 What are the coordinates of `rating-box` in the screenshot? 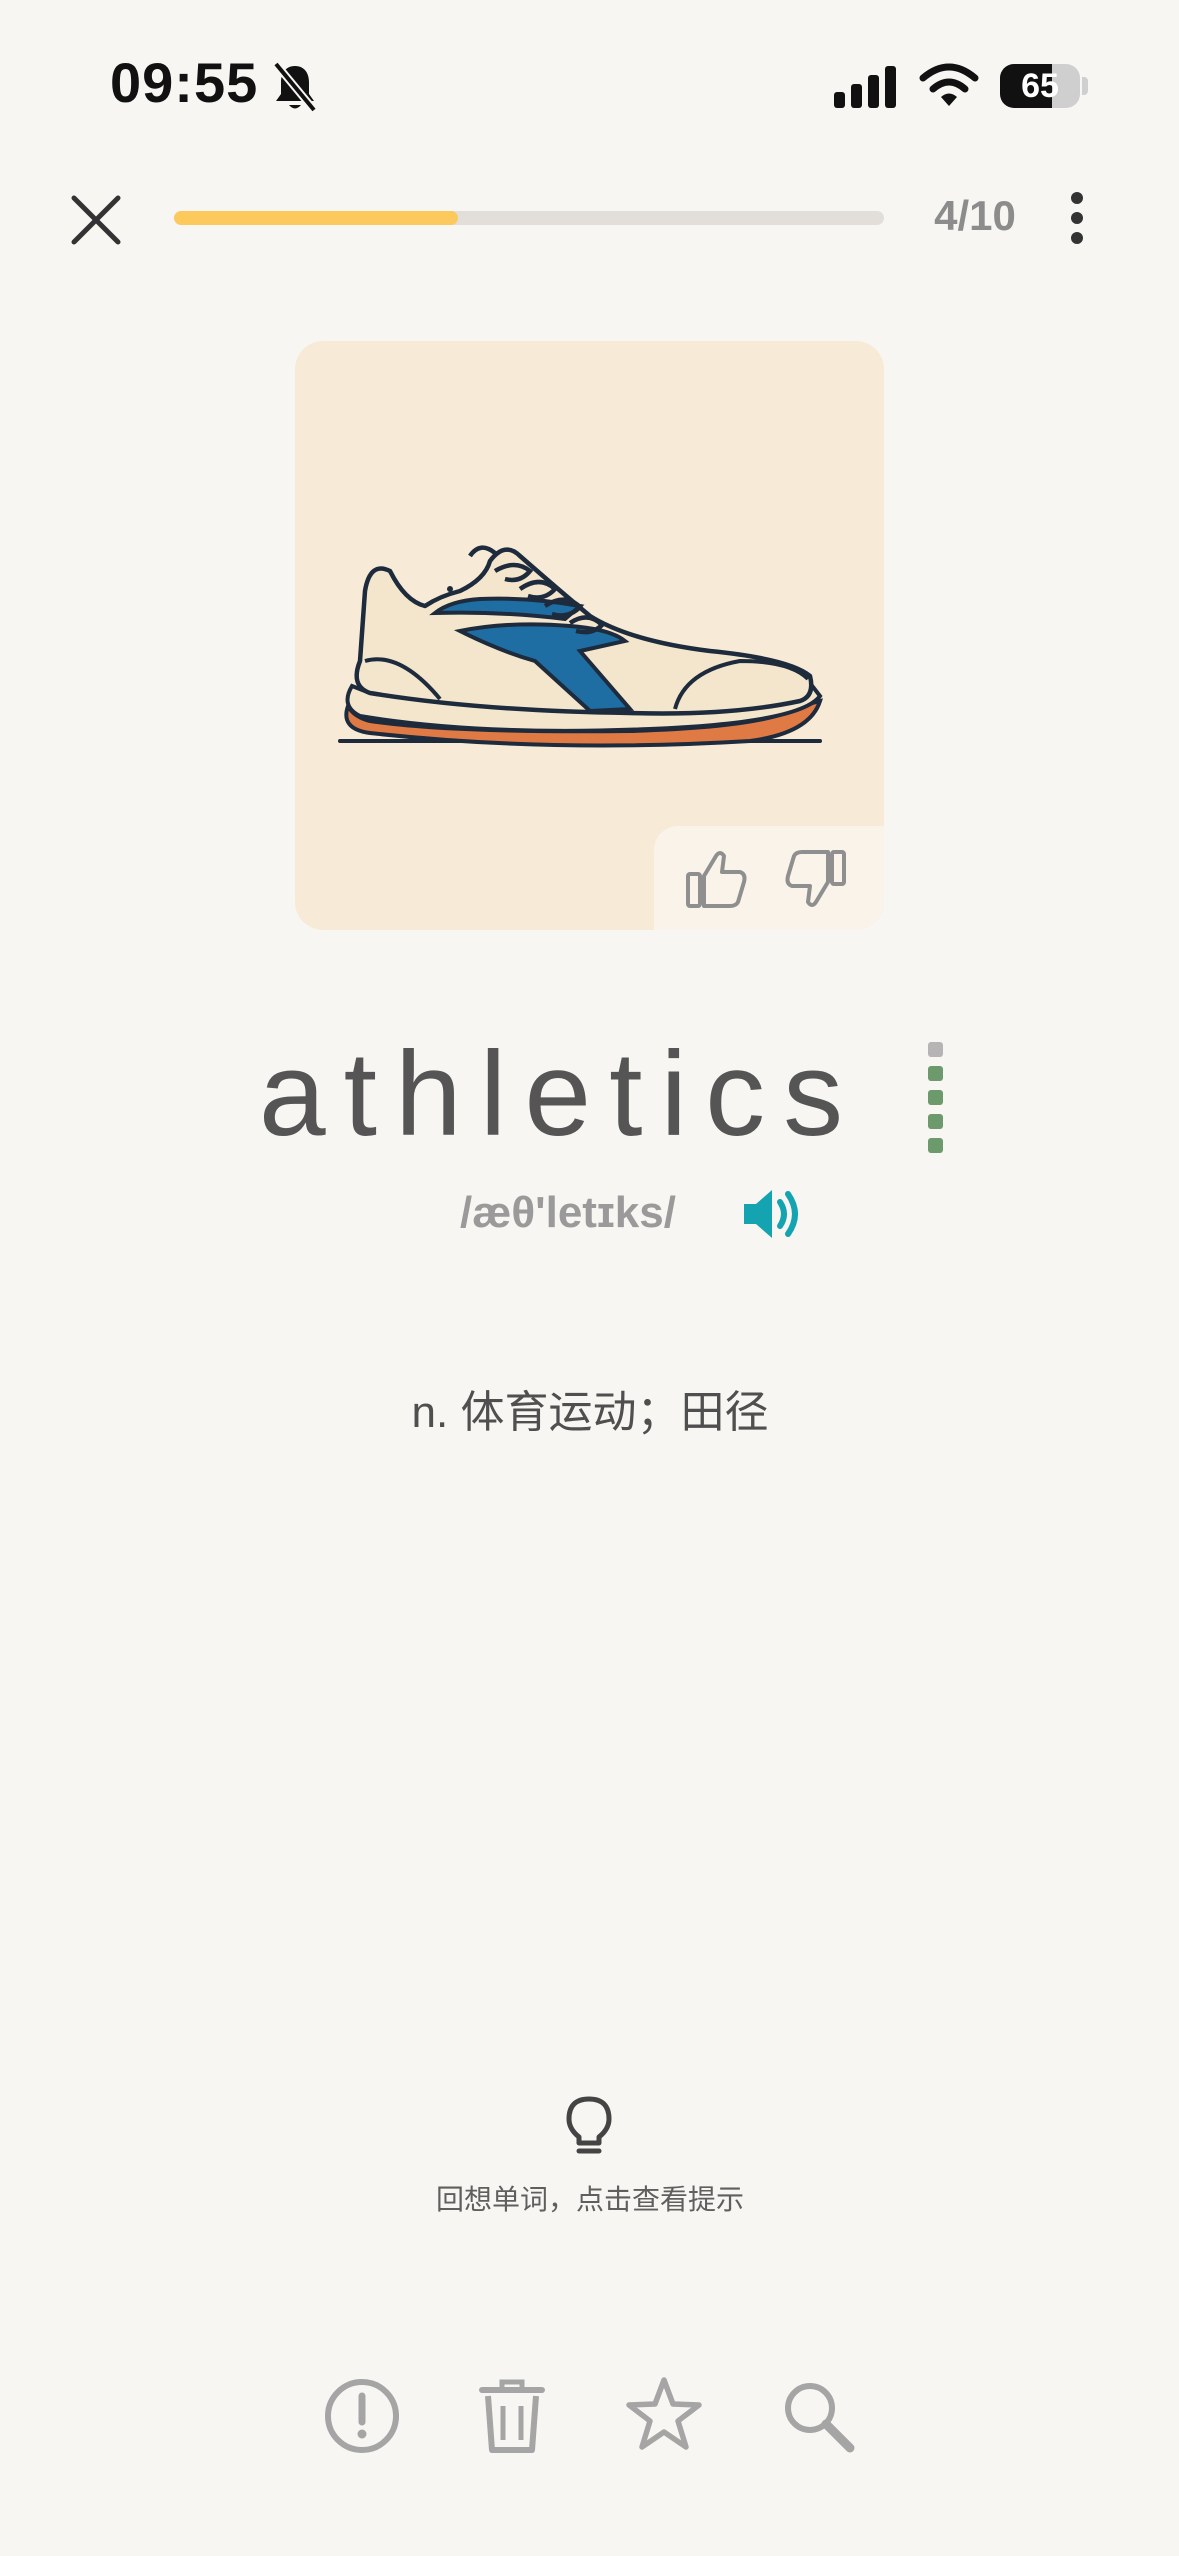 It's located at (769, 878).